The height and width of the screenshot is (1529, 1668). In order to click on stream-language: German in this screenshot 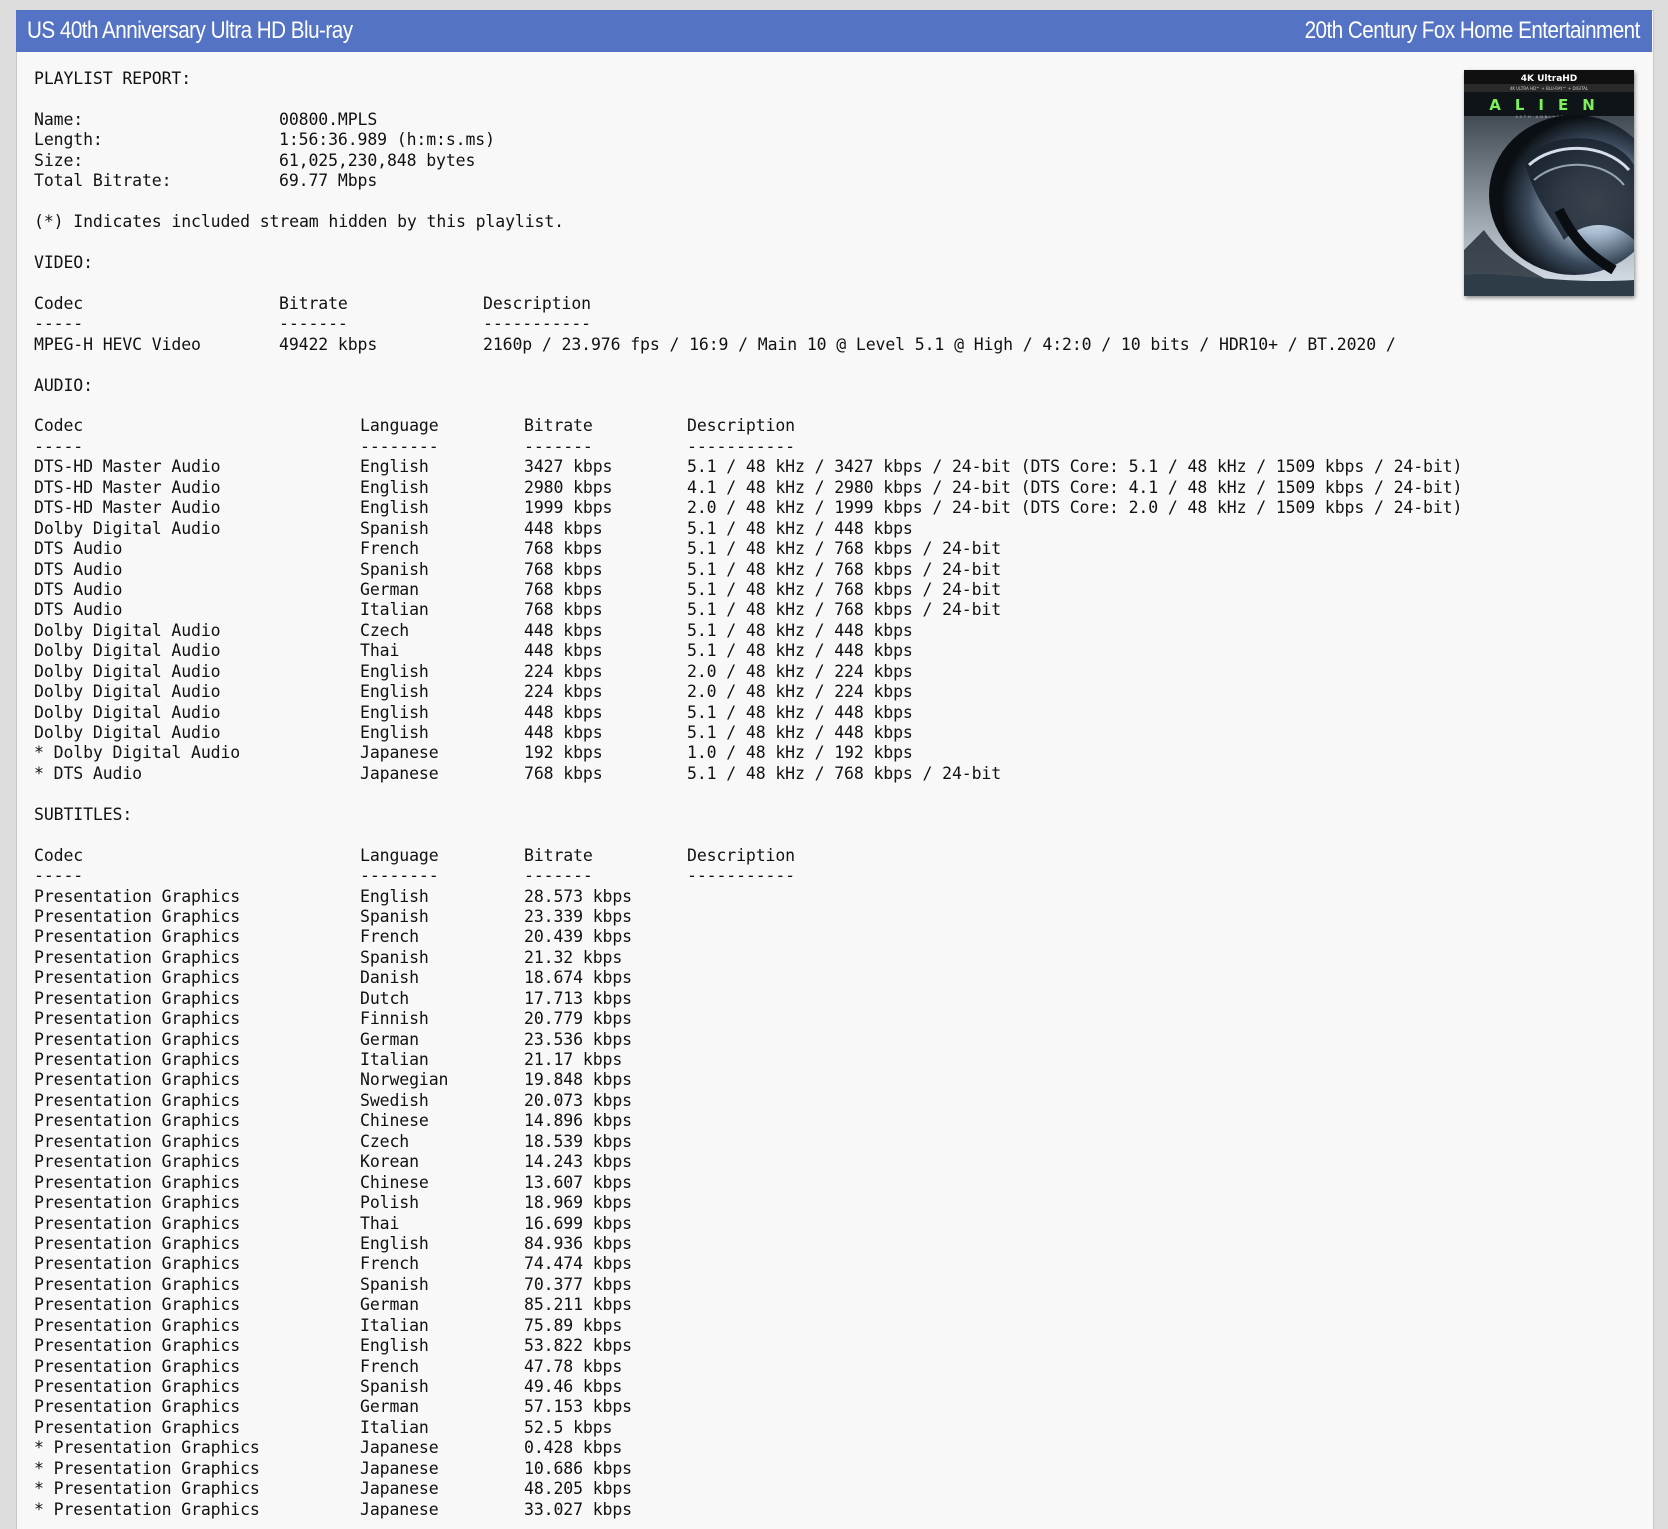, I will do `click(389, 1305)`.